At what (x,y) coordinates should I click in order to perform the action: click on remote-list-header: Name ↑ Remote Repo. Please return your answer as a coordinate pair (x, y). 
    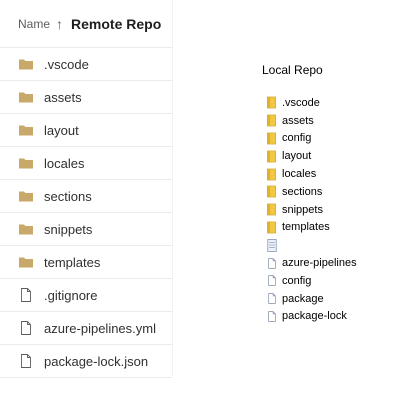
    Looking at the image, I should click on (86, 24).